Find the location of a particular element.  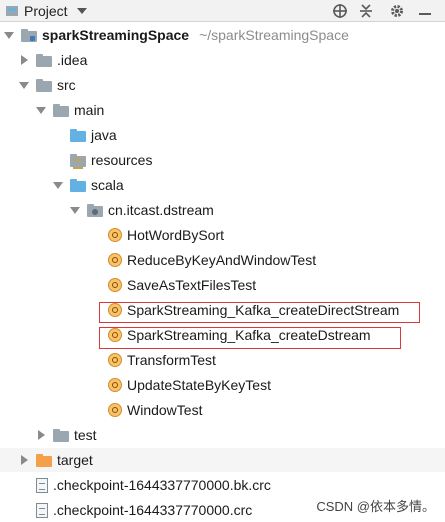

tree-row-scala-object: SaveAsTextFilesTest is located at coordinates (222, 285).